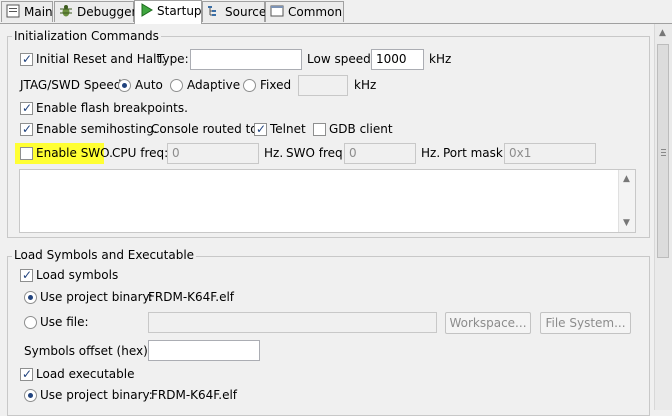  I want to click on speed-fixed-radio, so click(249, 85).